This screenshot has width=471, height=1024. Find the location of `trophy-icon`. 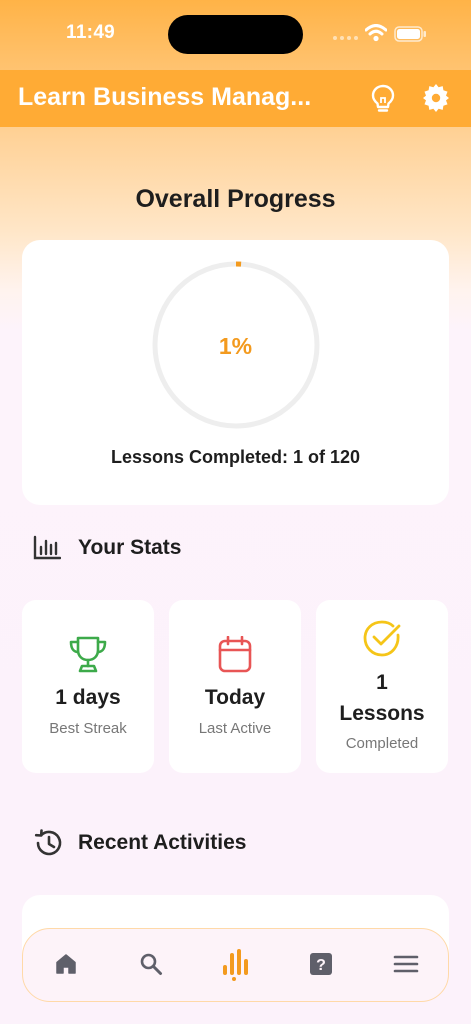

trophy-icon is located at coordinates (88, 654).